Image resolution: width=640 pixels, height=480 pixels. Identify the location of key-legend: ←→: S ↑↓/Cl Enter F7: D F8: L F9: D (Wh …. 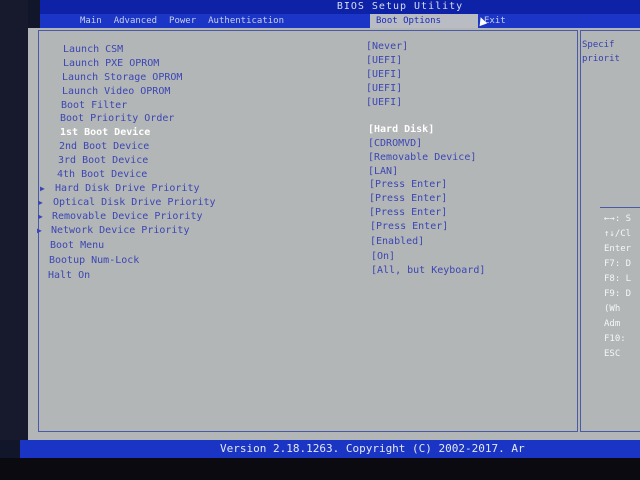
(617, 287).